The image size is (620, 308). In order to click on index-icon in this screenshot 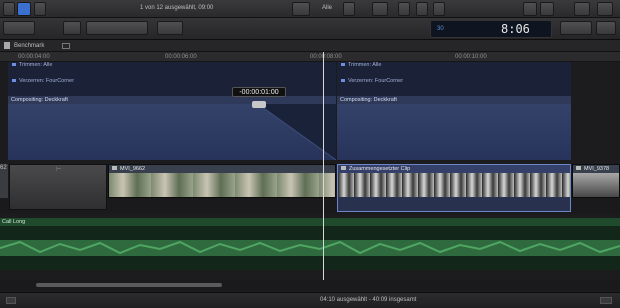, I will do `click(11, 300)`.